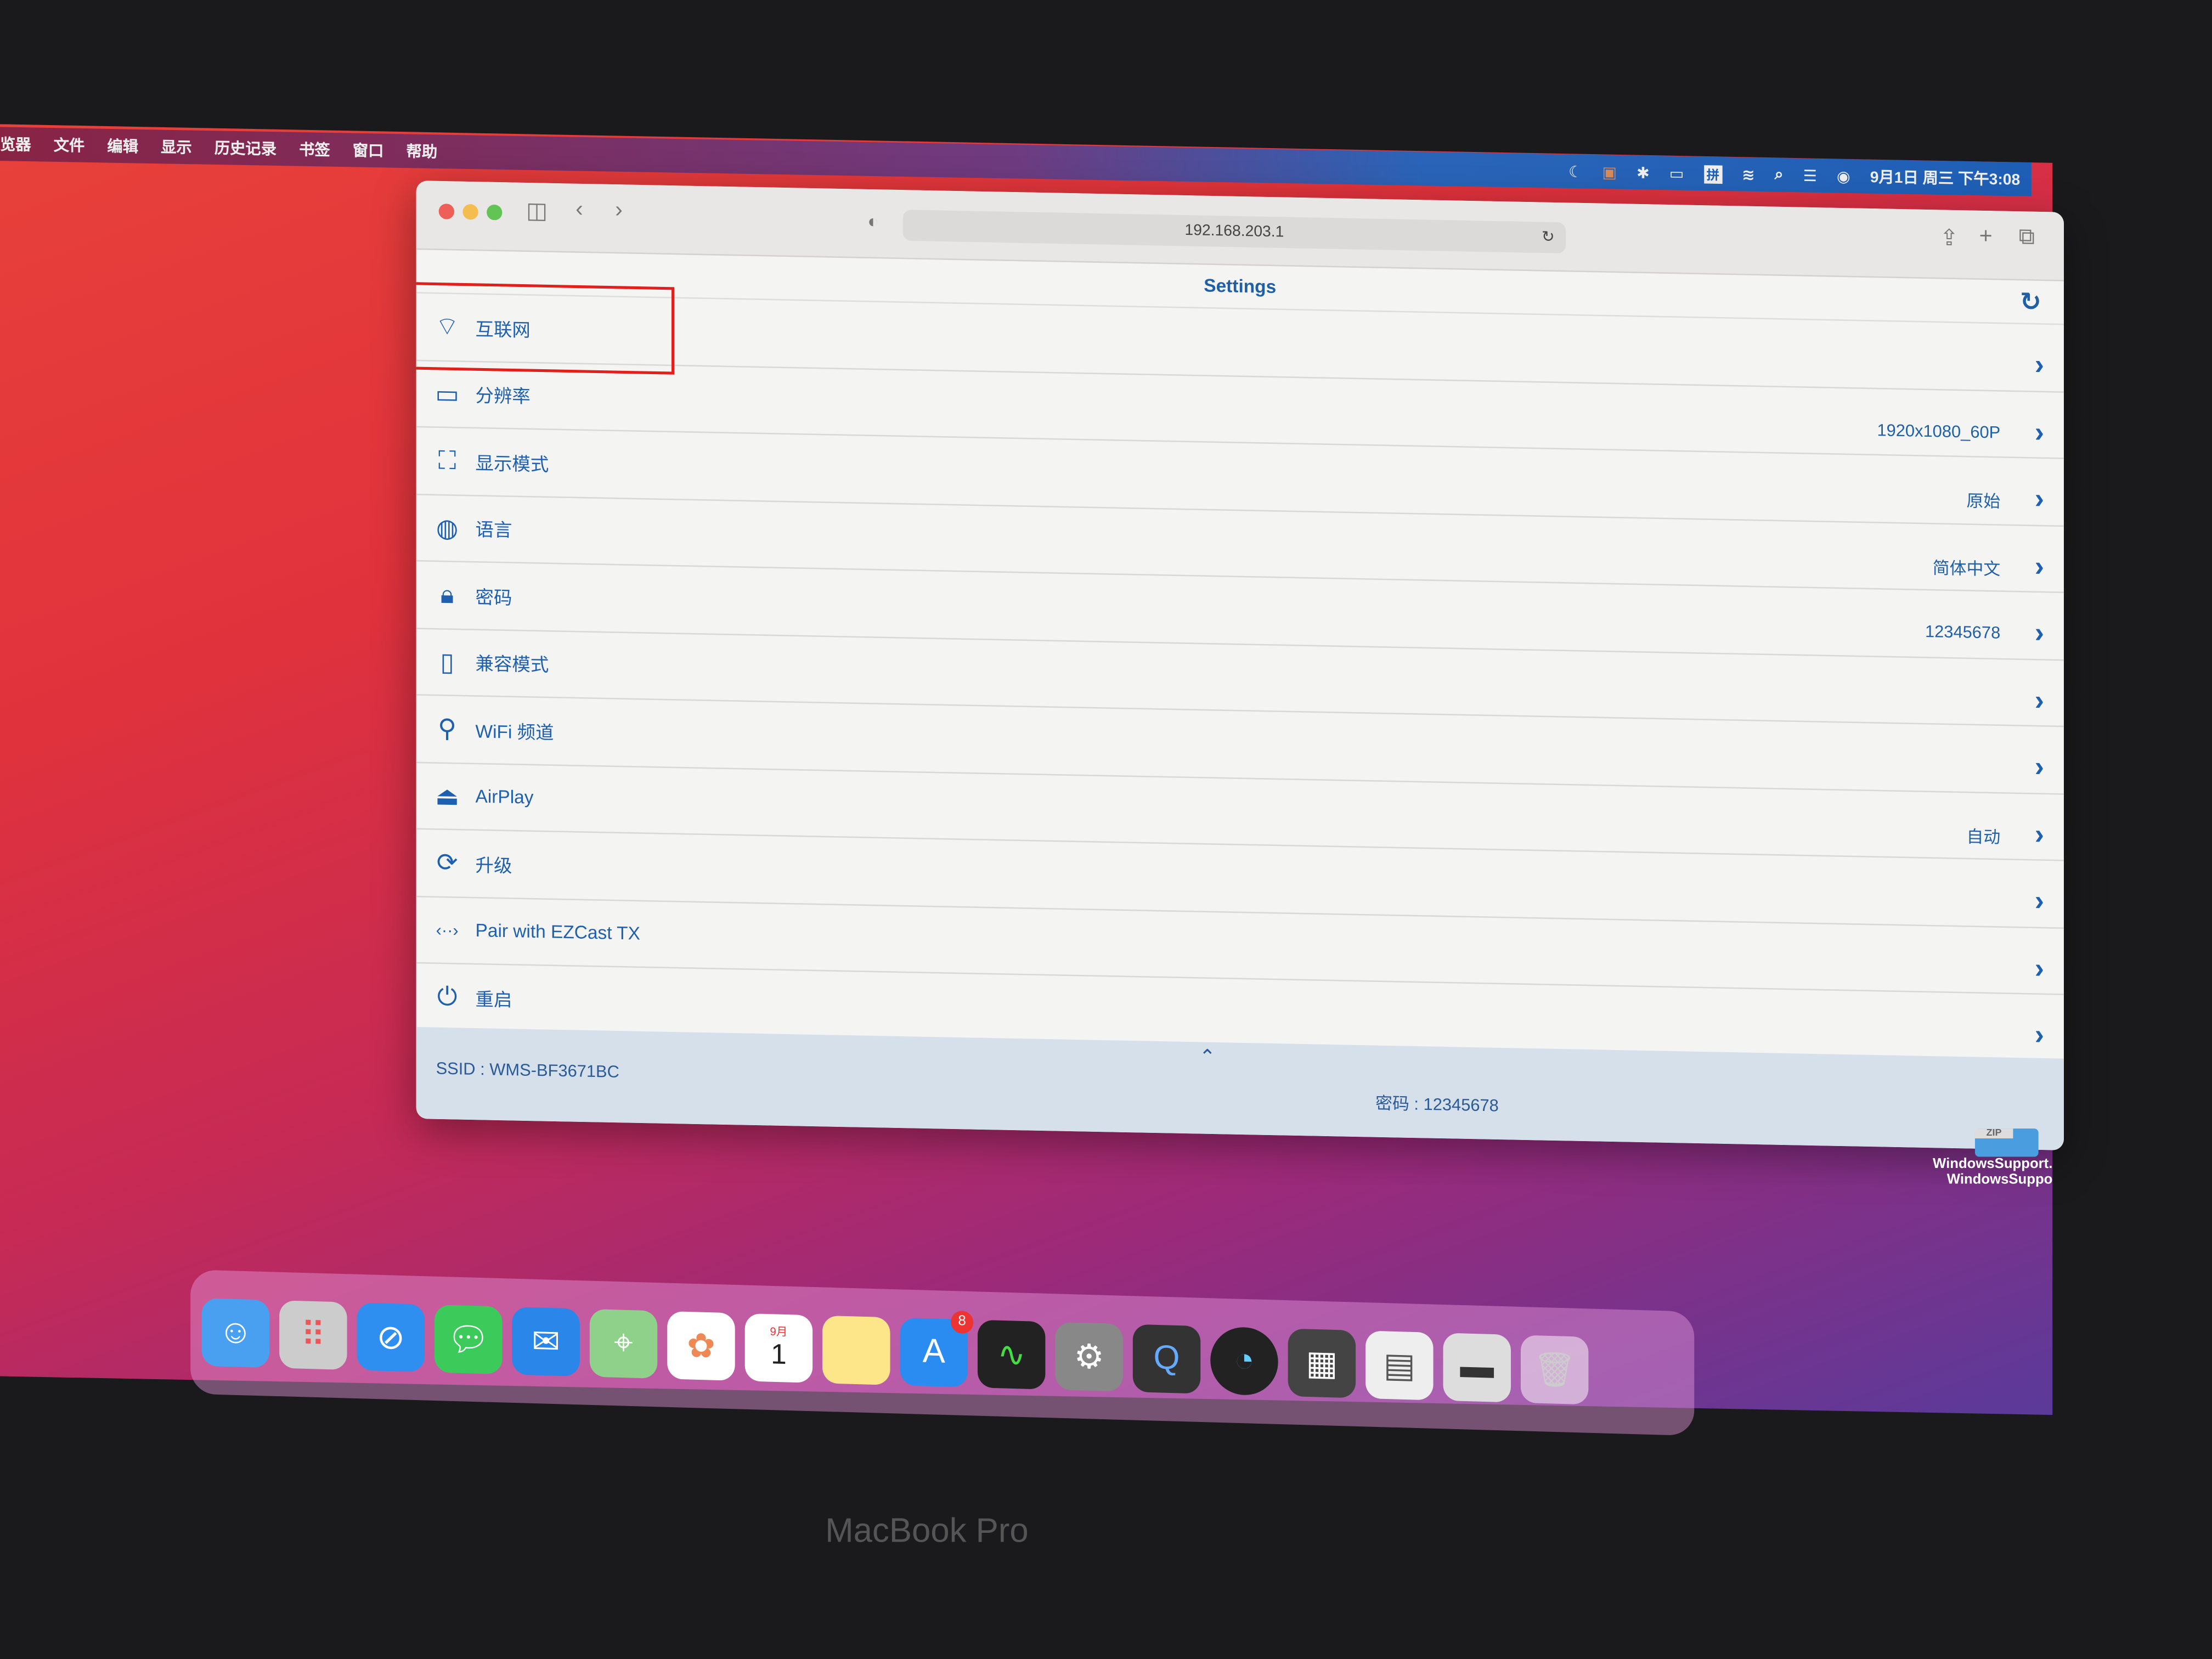 The width and height of the screenshot is (2212, 1659). Describe the element at coordinates (1555, 1370) in the screenshot. I see `trash-icon: 🗑︎` at that location.